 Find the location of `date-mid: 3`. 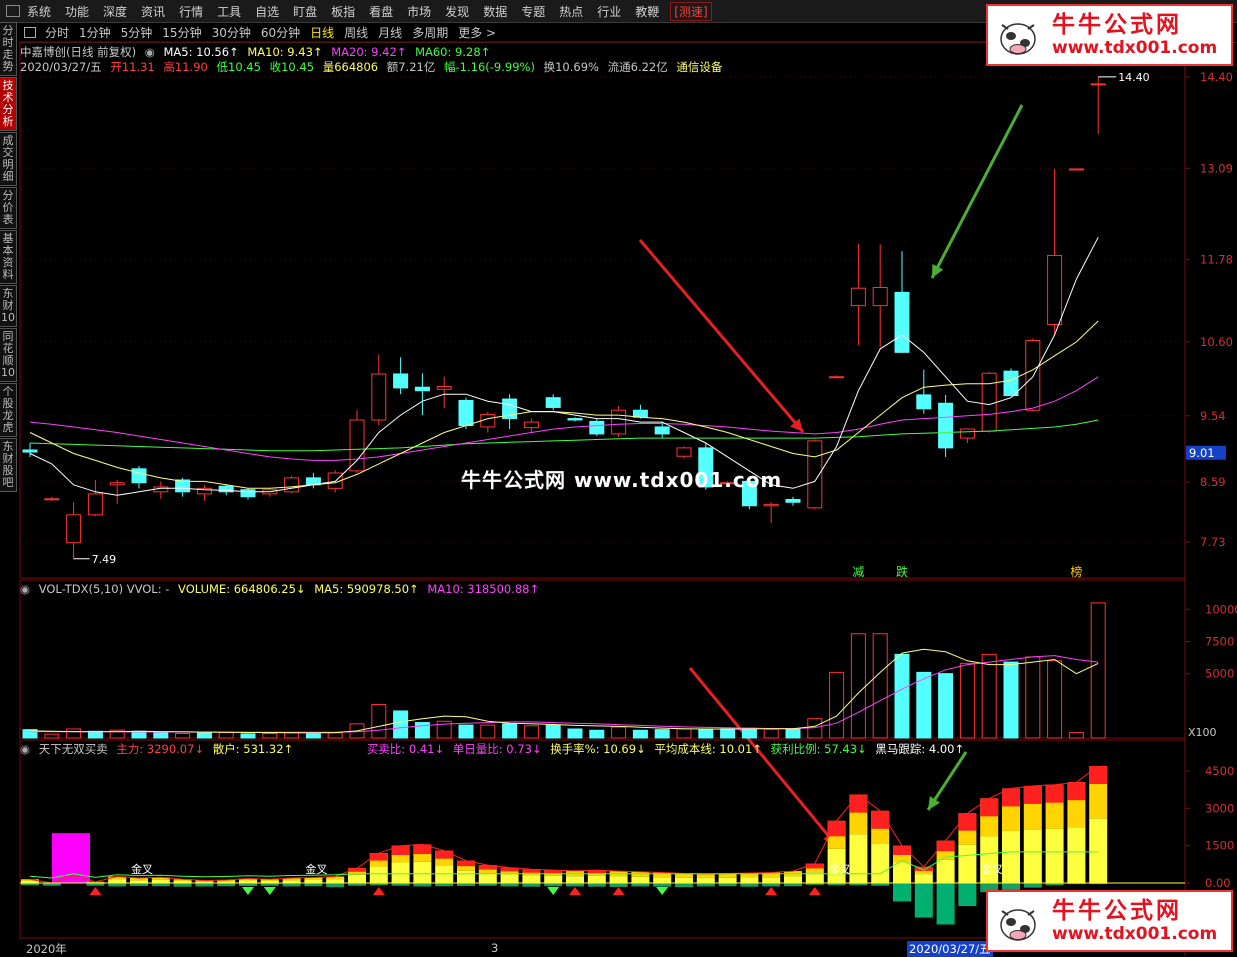

date-mid: 3 is located at coordinates (495, 948).